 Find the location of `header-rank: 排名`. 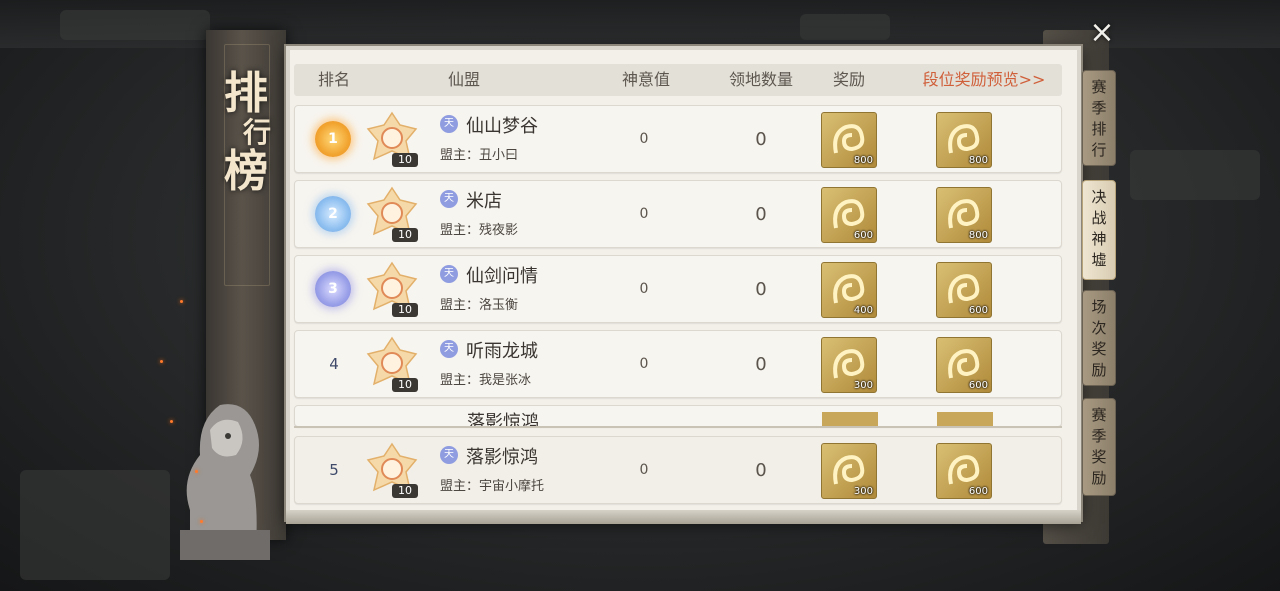

header-rank: 排名 is located at coordinates (333, 79).